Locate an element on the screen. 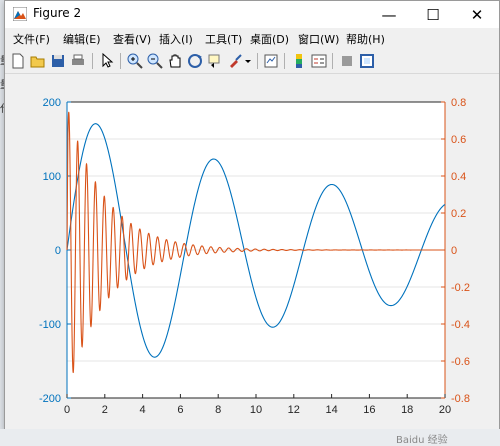 This screenshot has width=500, height=446. maximize-button: ☐ is located at coordinates (433, 14).